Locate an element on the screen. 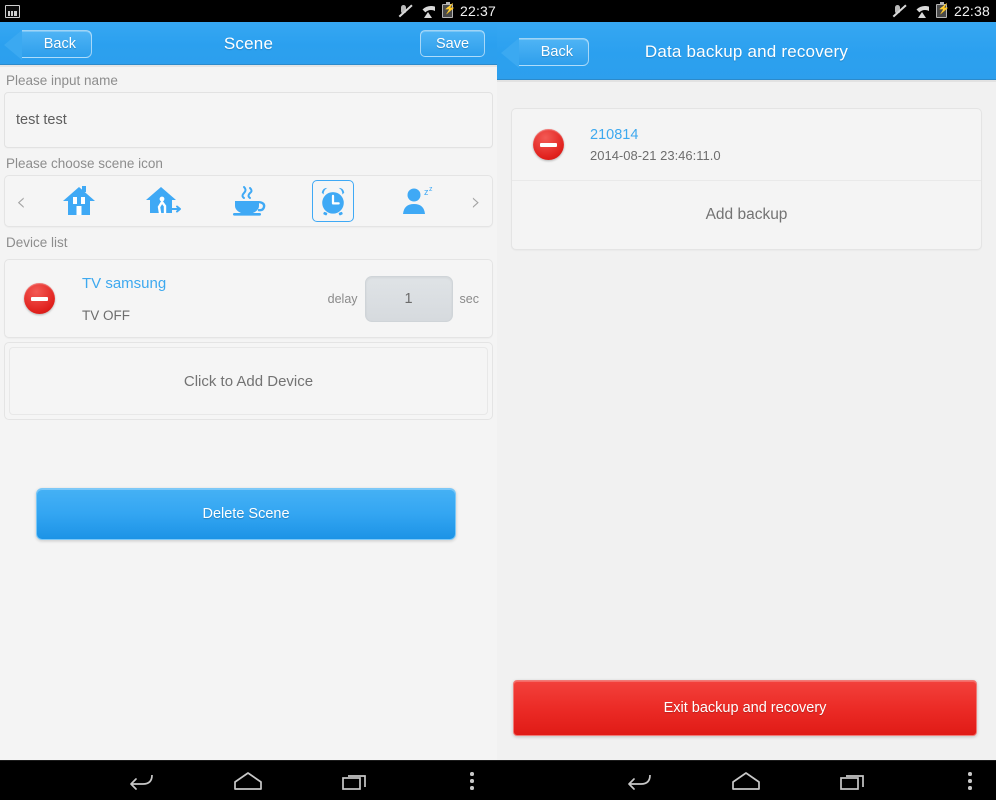 Image resolution: width=996 pixels, height=800 pixels. add-backup-button: Add backup is located at coordinates (746, 215).